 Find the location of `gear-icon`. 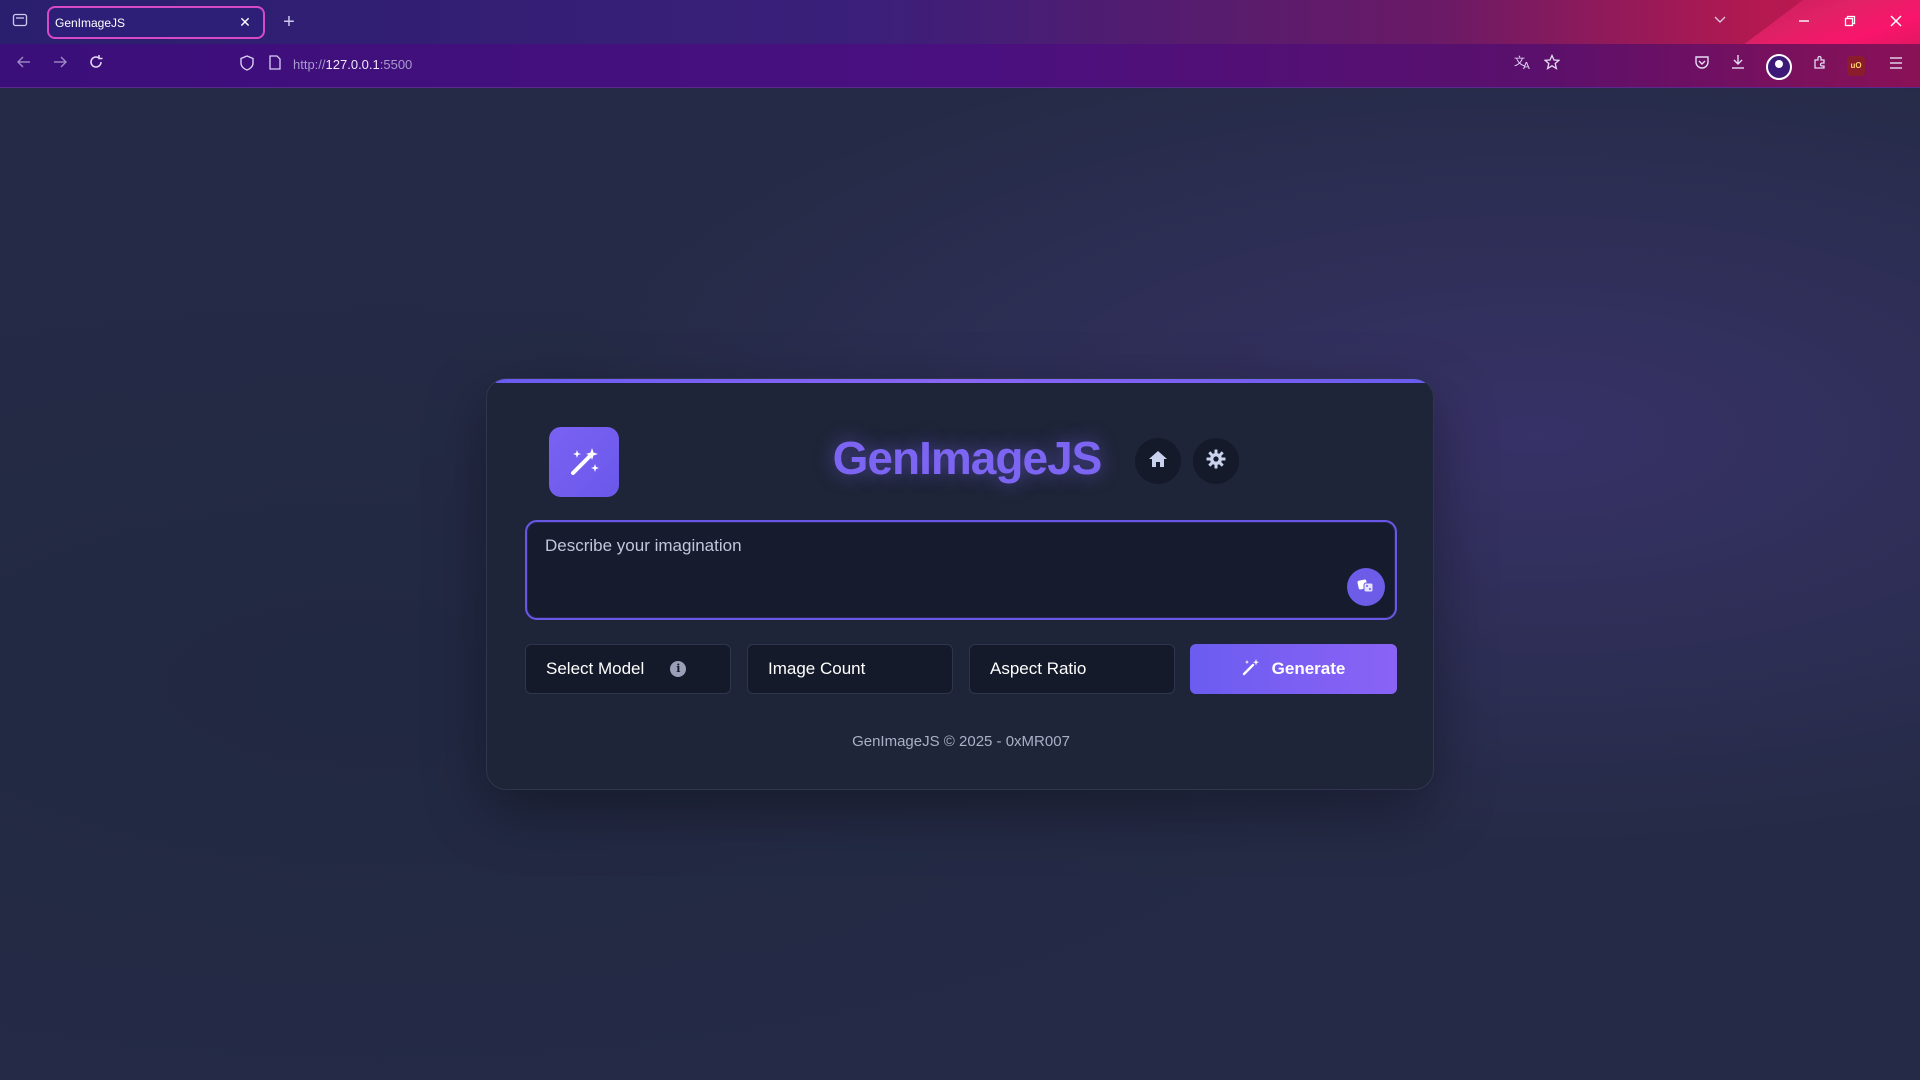

gear-icon is located at coordinates (1216, 461).